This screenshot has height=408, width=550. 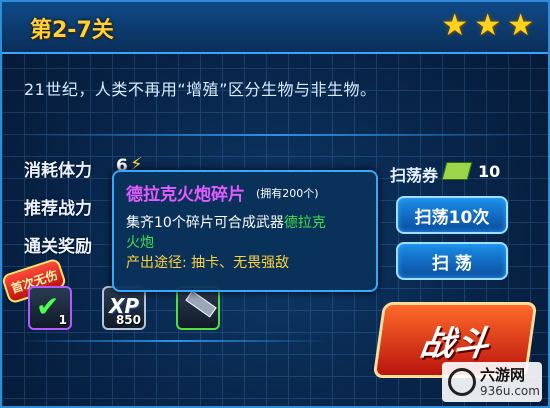 I want to click on star-rating: ★ ★ ★, so click(x=487, y=26).